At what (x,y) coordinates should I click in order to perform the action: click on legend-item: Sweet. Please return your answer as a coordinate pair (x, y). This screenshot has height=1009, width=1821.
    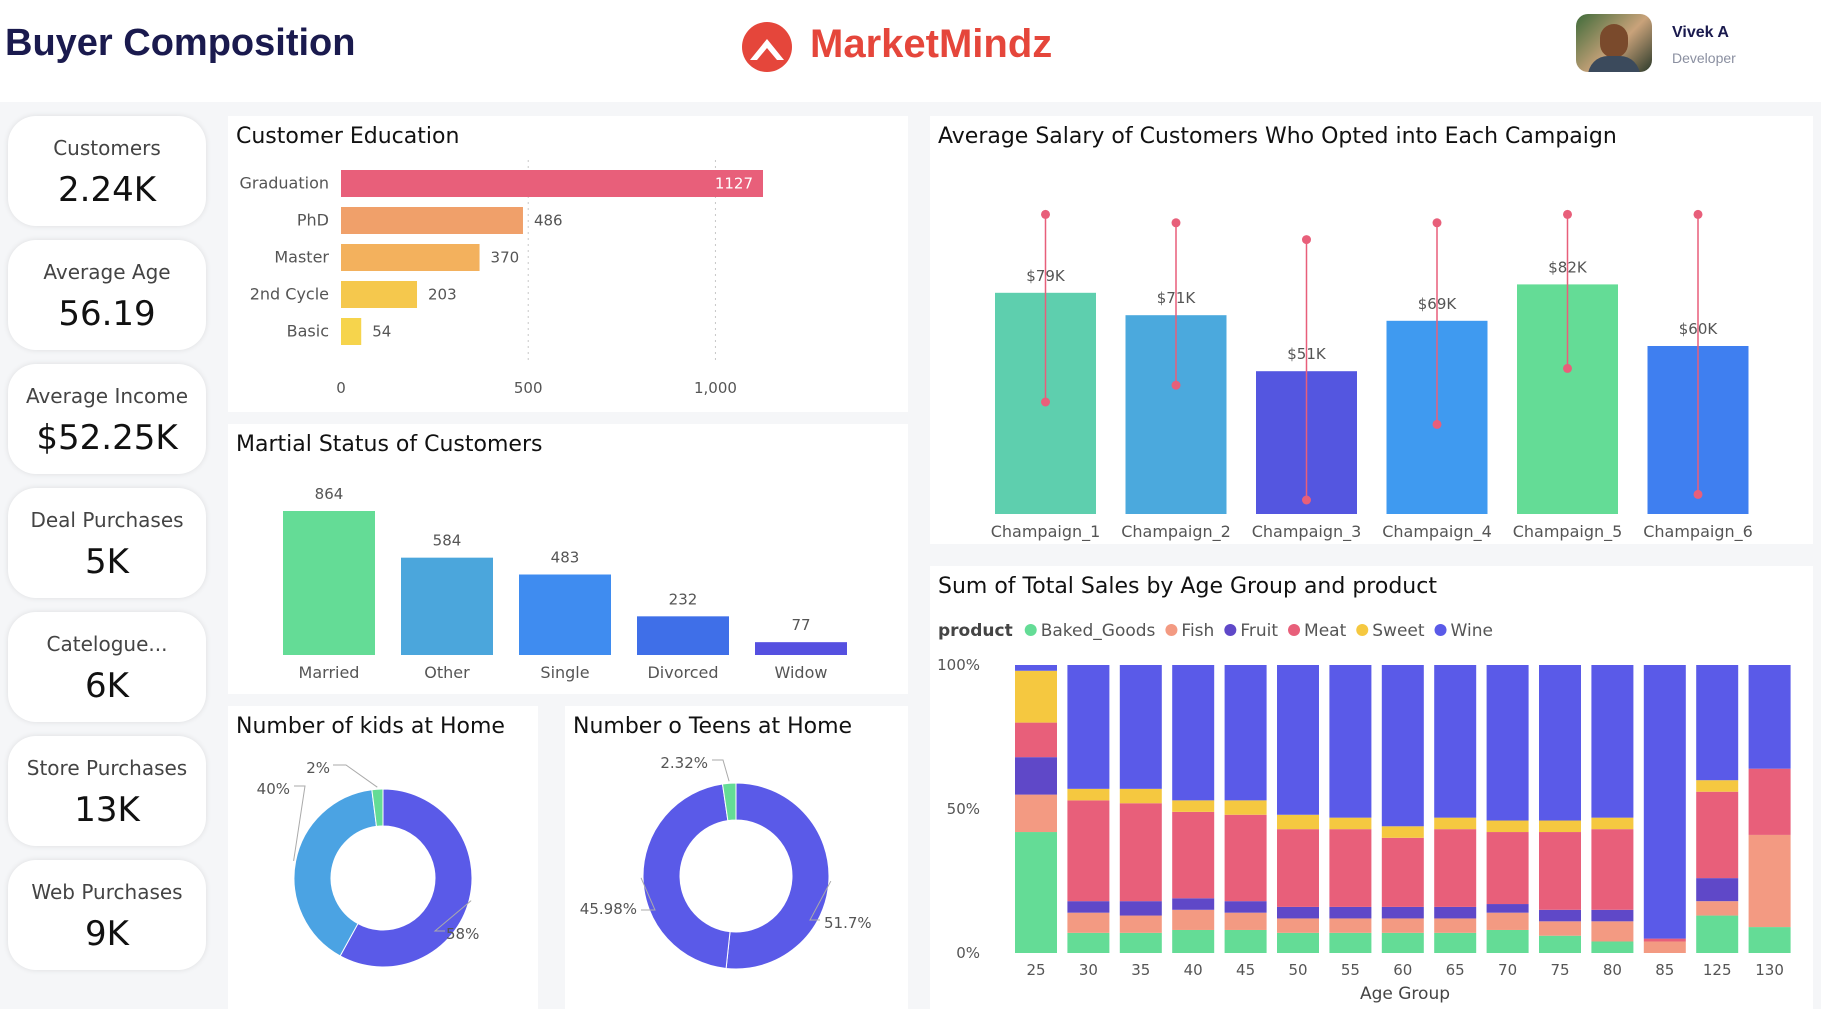
    Looking at the image, I should click on (1398, 631).